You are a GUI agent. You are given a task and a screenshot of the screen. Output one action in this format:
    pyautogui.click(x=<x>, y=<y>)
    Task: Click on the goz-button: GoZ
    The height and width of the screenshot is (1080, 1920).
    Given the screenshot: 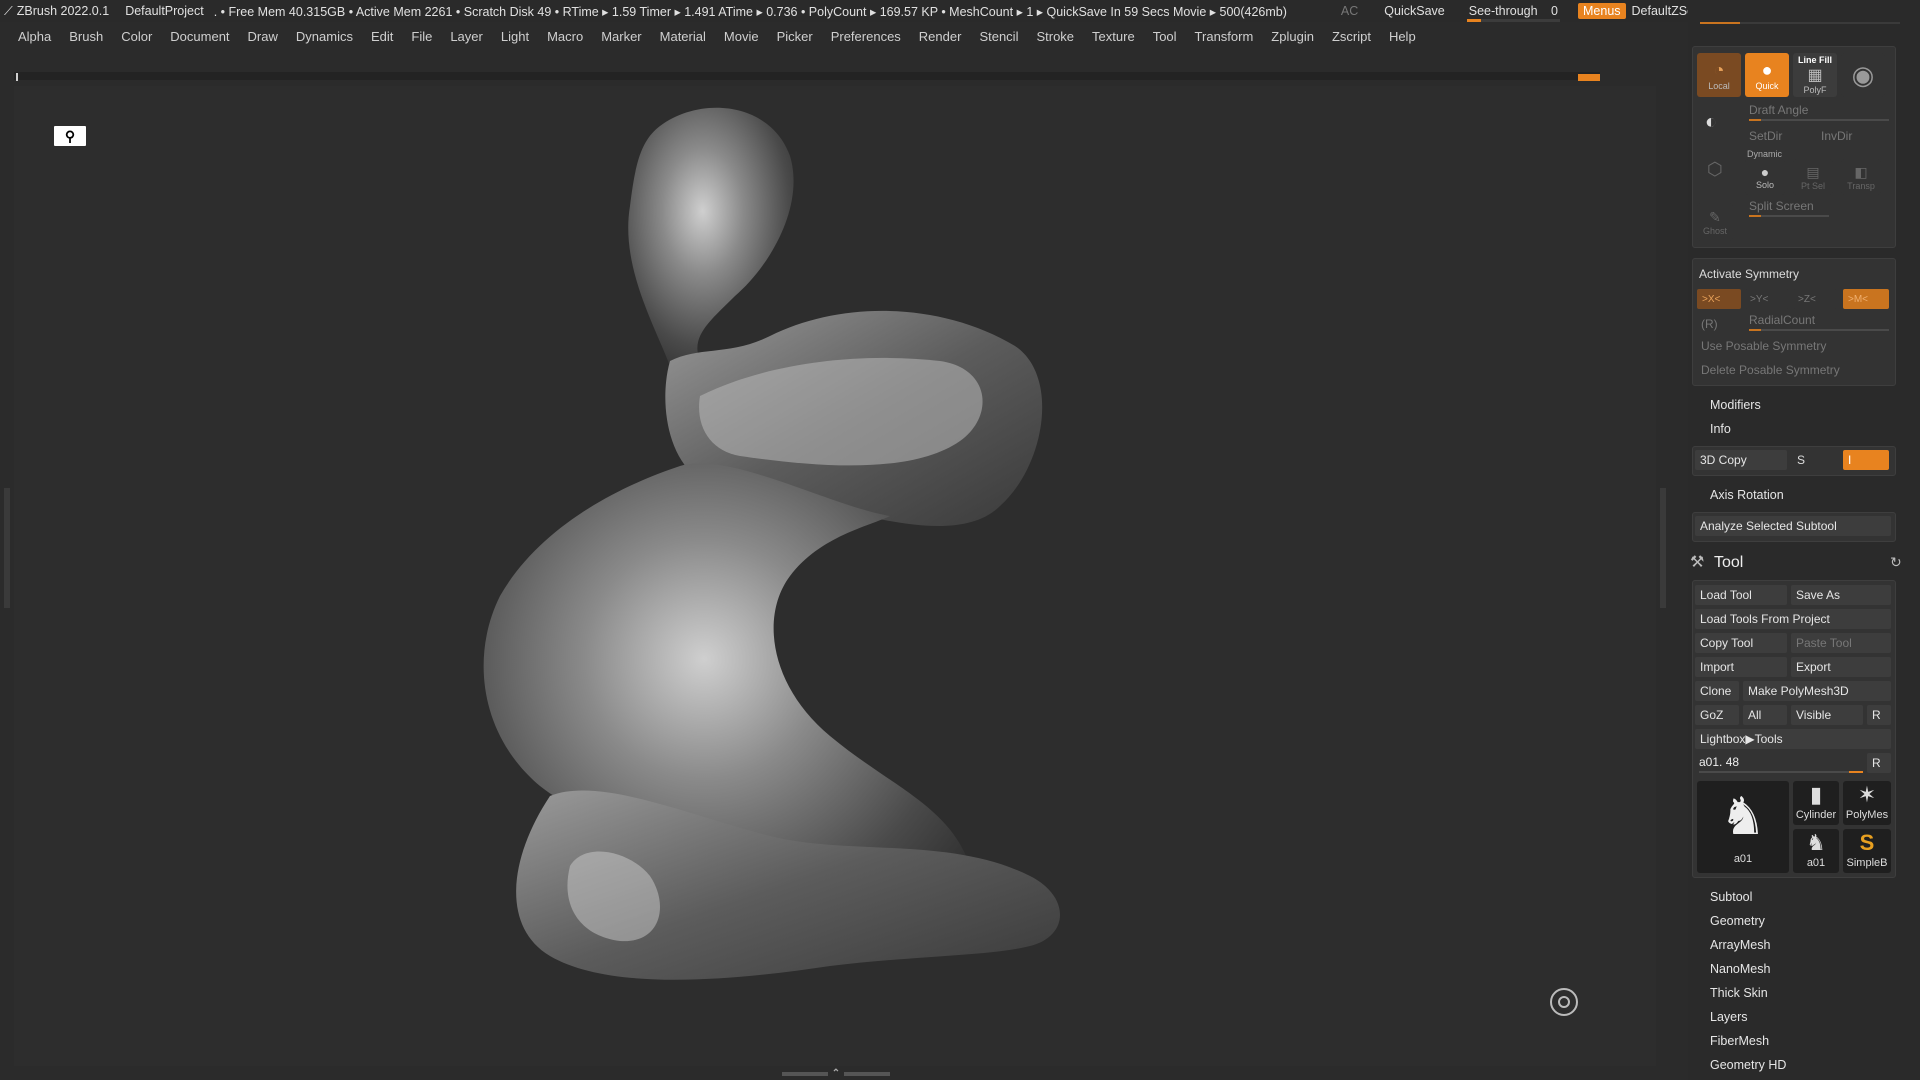 What is the action you would take?
    pyautogui.click(x=1717, y=715)
    